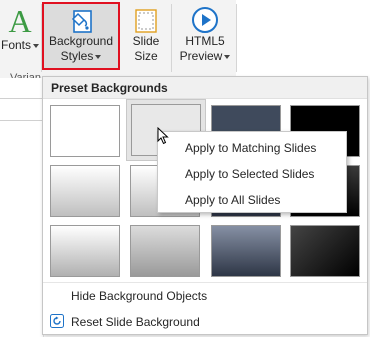 The width and height of the screenshot is (370, 337). I want to click on slide-size-button: Slide Size, so click(146, 36).